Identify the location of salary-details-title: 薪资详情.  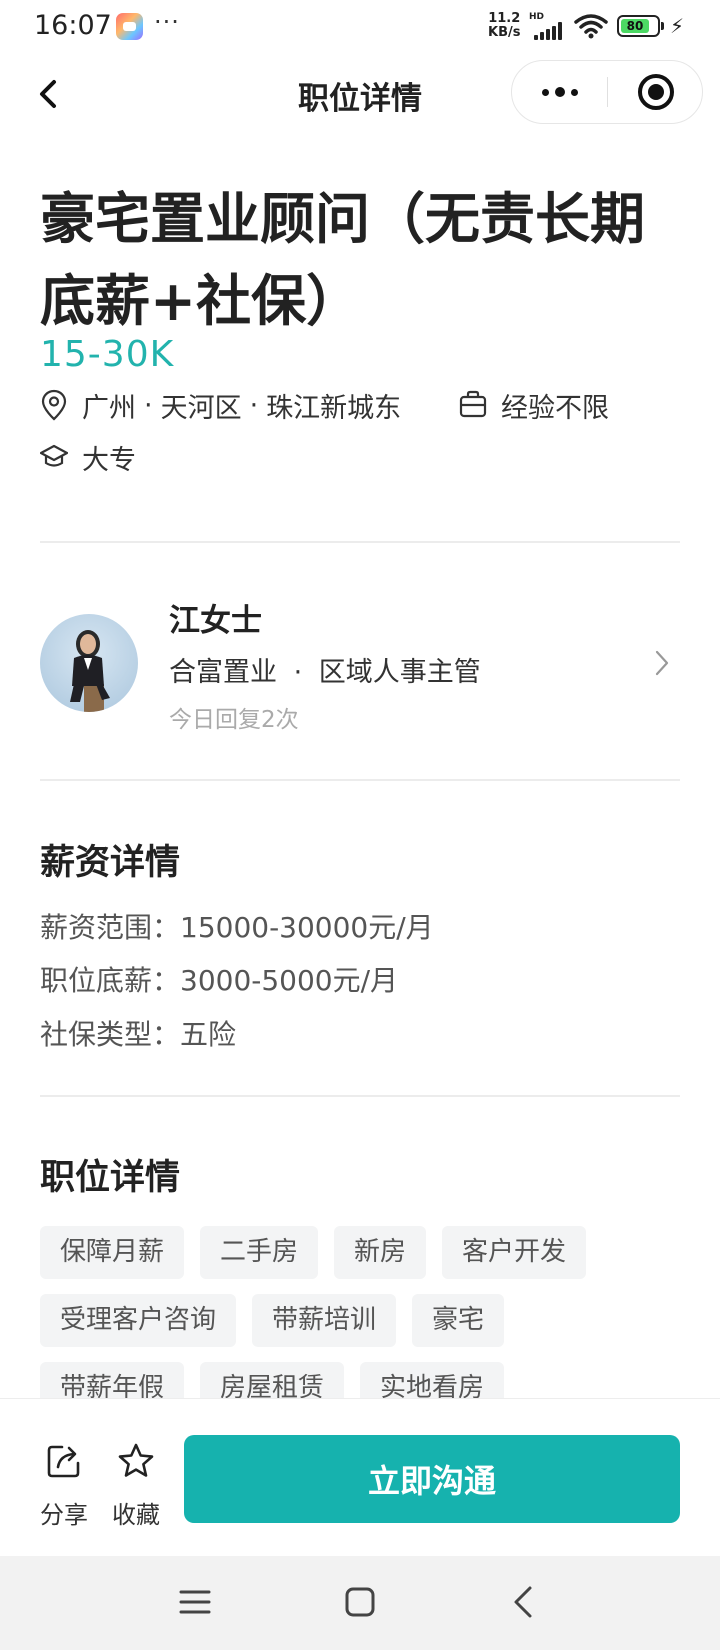
(110, 863).